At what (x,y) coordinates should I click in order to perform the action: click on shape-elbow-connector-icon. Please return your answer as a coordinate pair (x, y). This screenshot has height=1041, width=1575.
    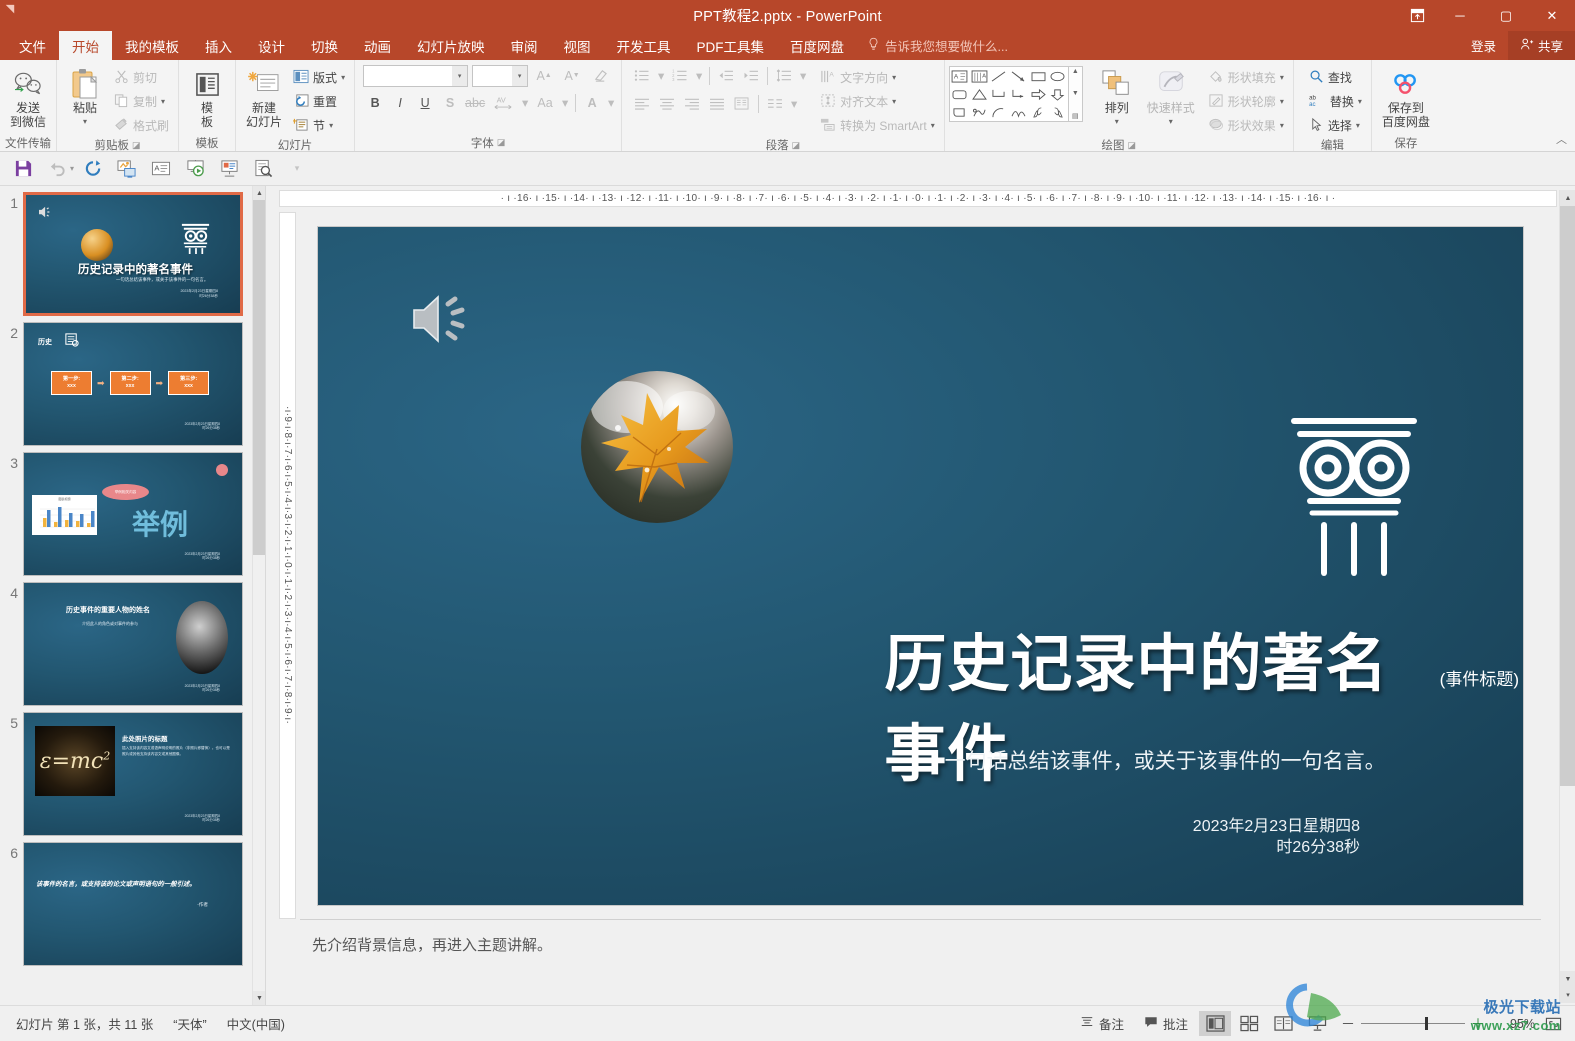
    Looking at the image, I should click on (999, 94).